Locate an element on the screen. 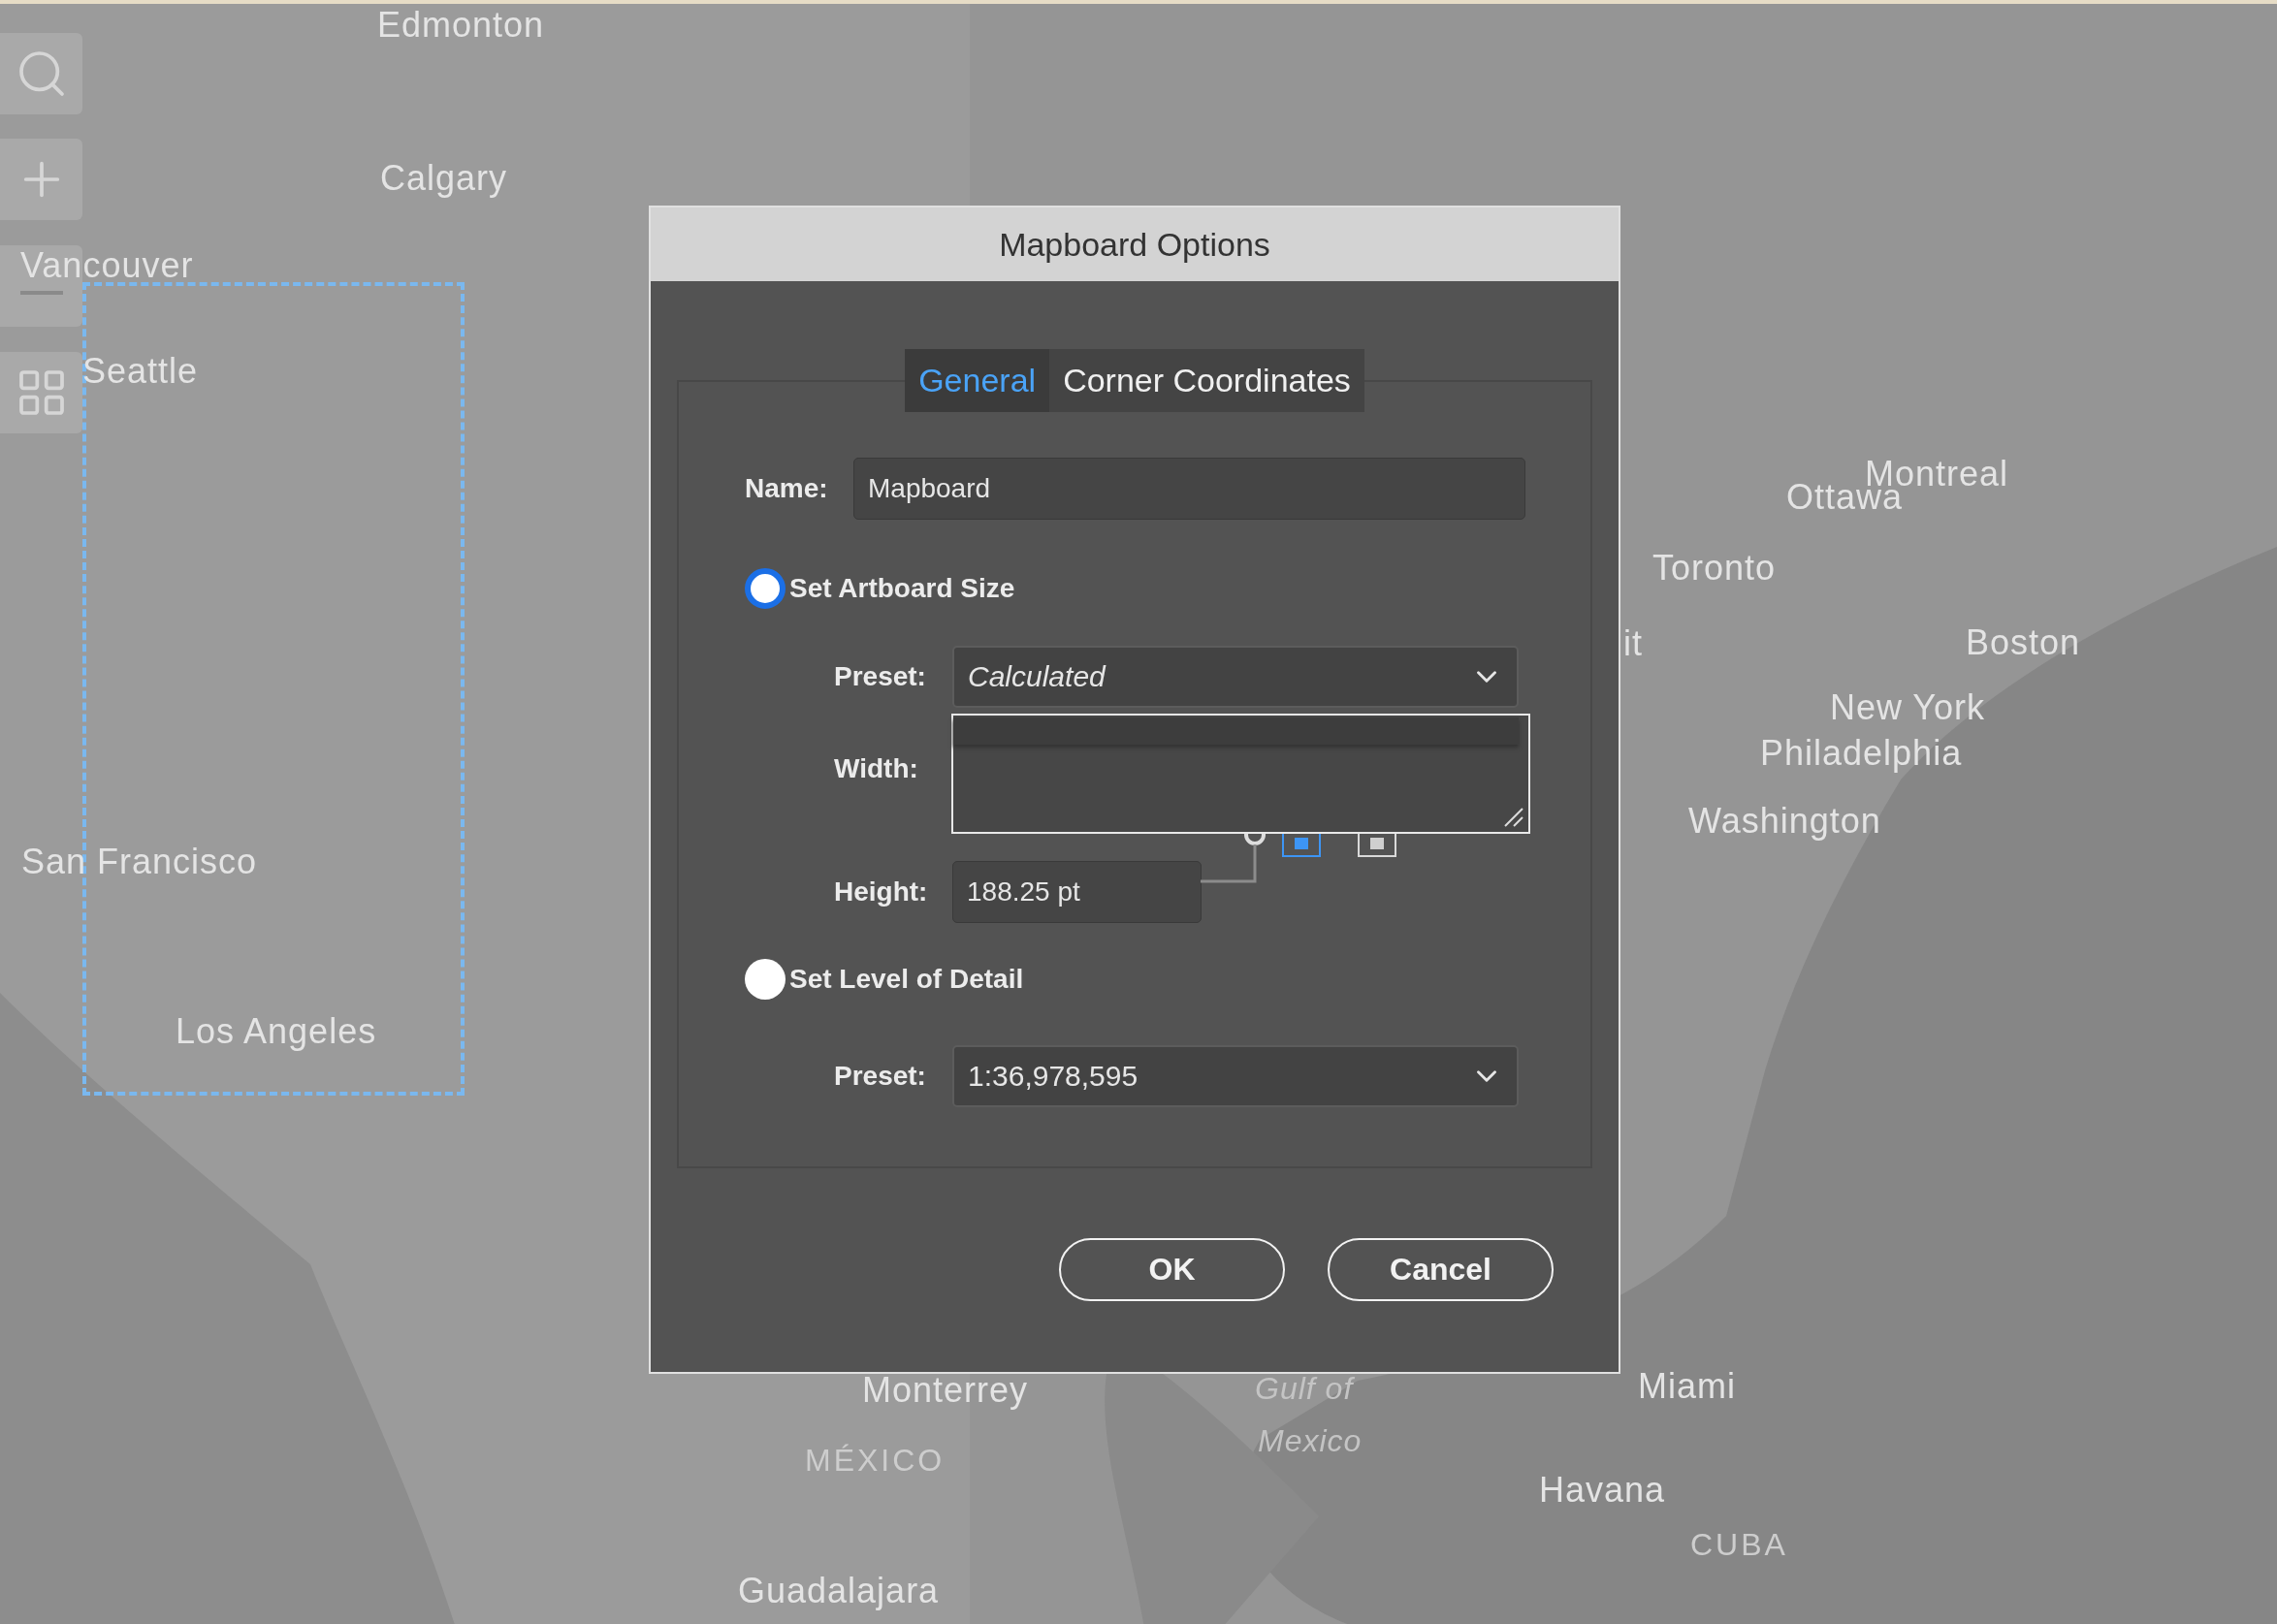  dialog-title: Mapboard Options is located at coordinates (1135, 244).